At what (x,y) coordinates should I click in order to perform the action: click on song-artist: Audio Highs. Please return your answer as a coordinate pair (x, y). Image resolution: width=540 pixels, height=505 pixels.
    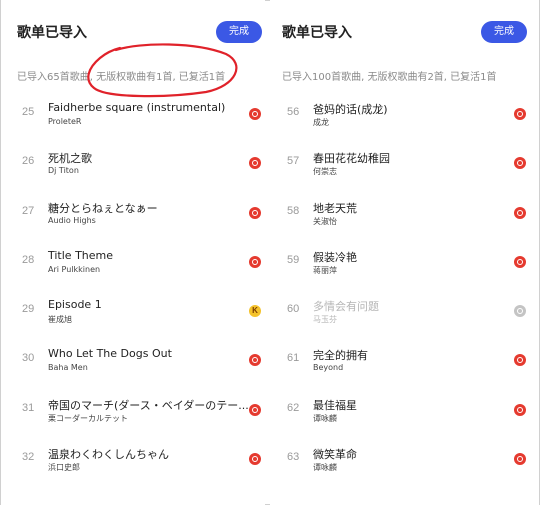
    Looking at the image, I should click on (72, 220).